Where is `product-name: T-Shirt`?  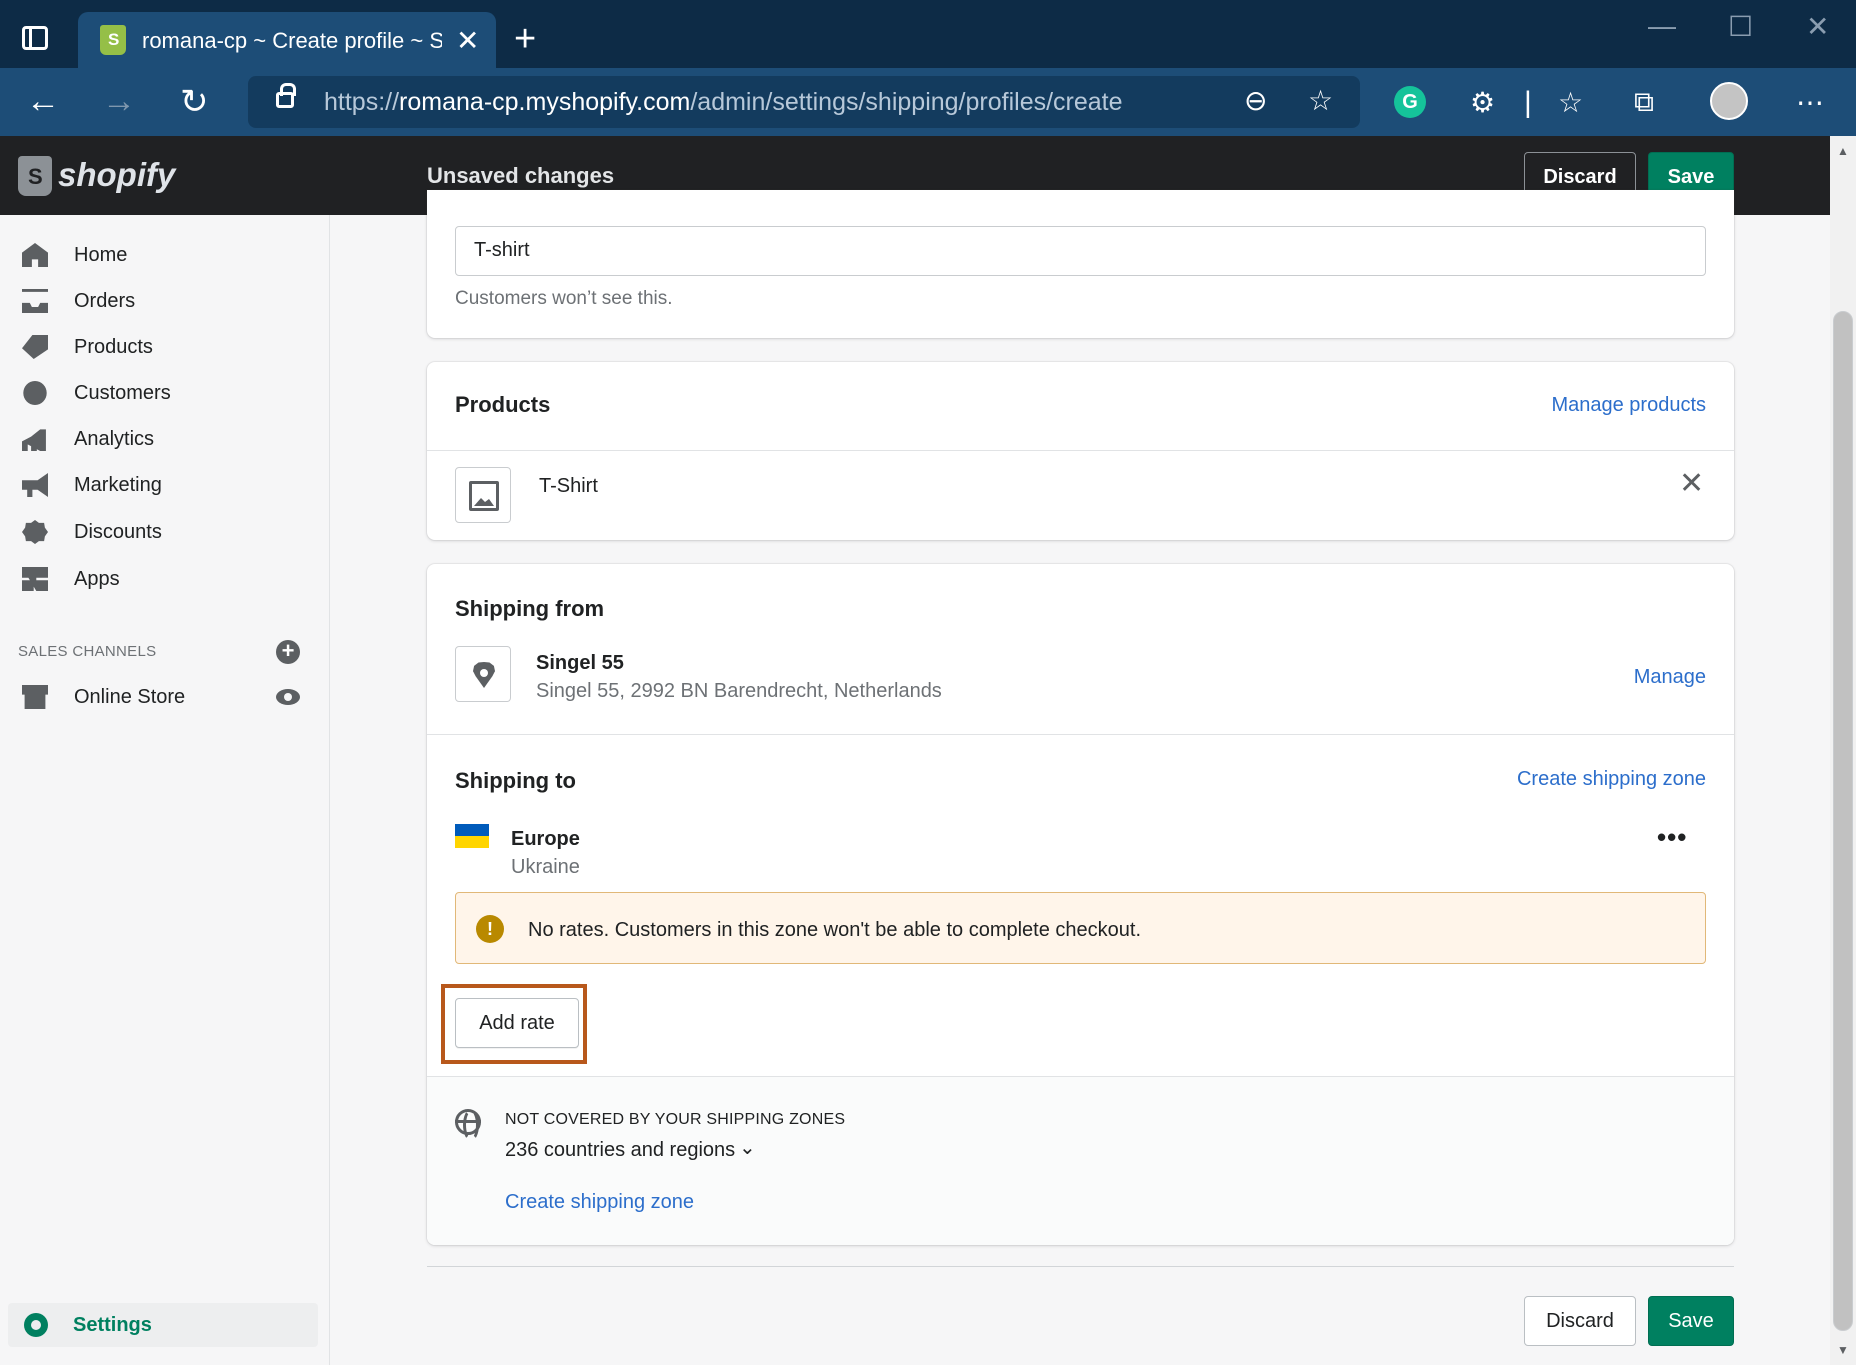 product-name: T-Shirt is located at coordinates (568, 486).